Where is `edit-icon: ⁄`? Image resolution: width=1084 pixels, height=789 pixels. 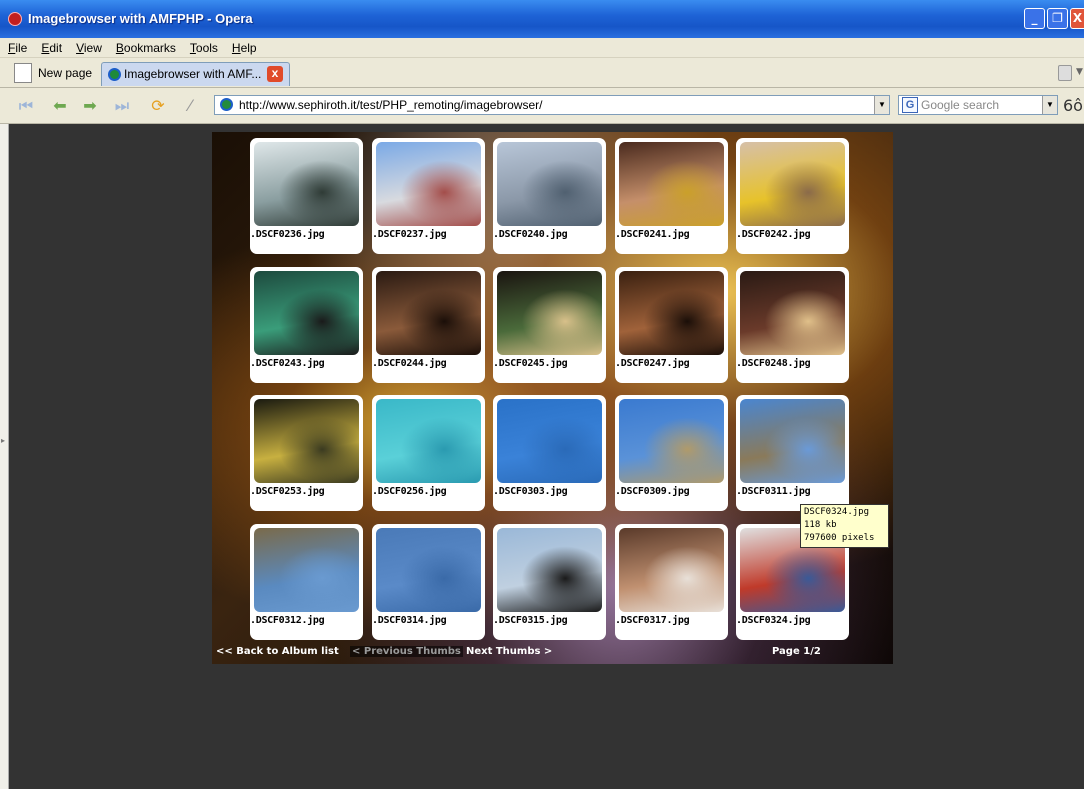 edit-icon: ⁄ is located at coordinates (190, 106).